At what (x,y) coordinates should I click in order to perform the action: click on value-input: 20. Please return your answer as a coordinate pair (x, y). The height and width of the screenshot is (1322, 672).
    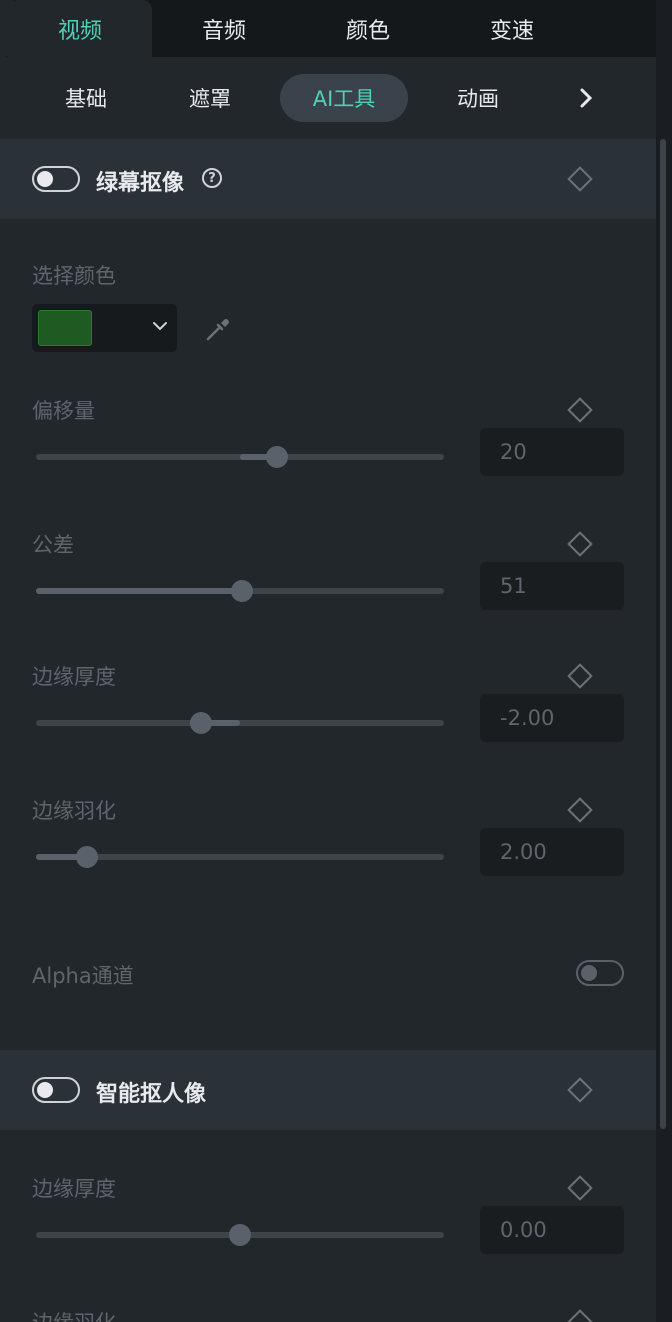
    Looking at the image, I should click on (552, 452).